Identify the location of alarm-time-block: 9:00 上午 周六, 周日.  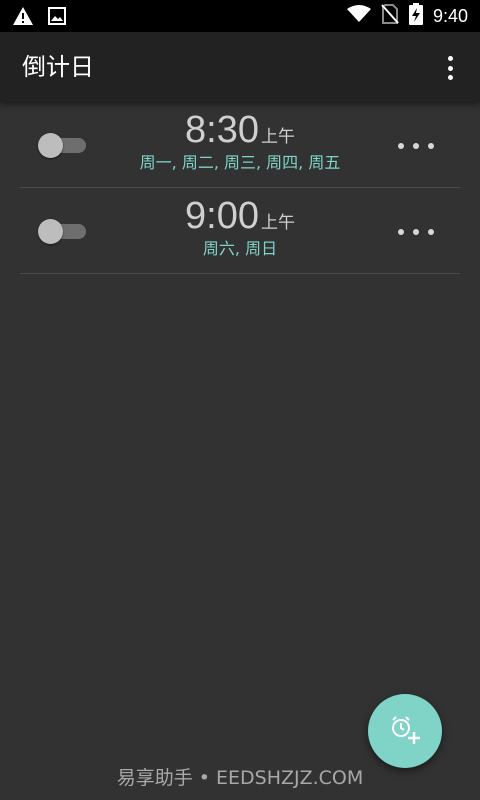
(240, 226).